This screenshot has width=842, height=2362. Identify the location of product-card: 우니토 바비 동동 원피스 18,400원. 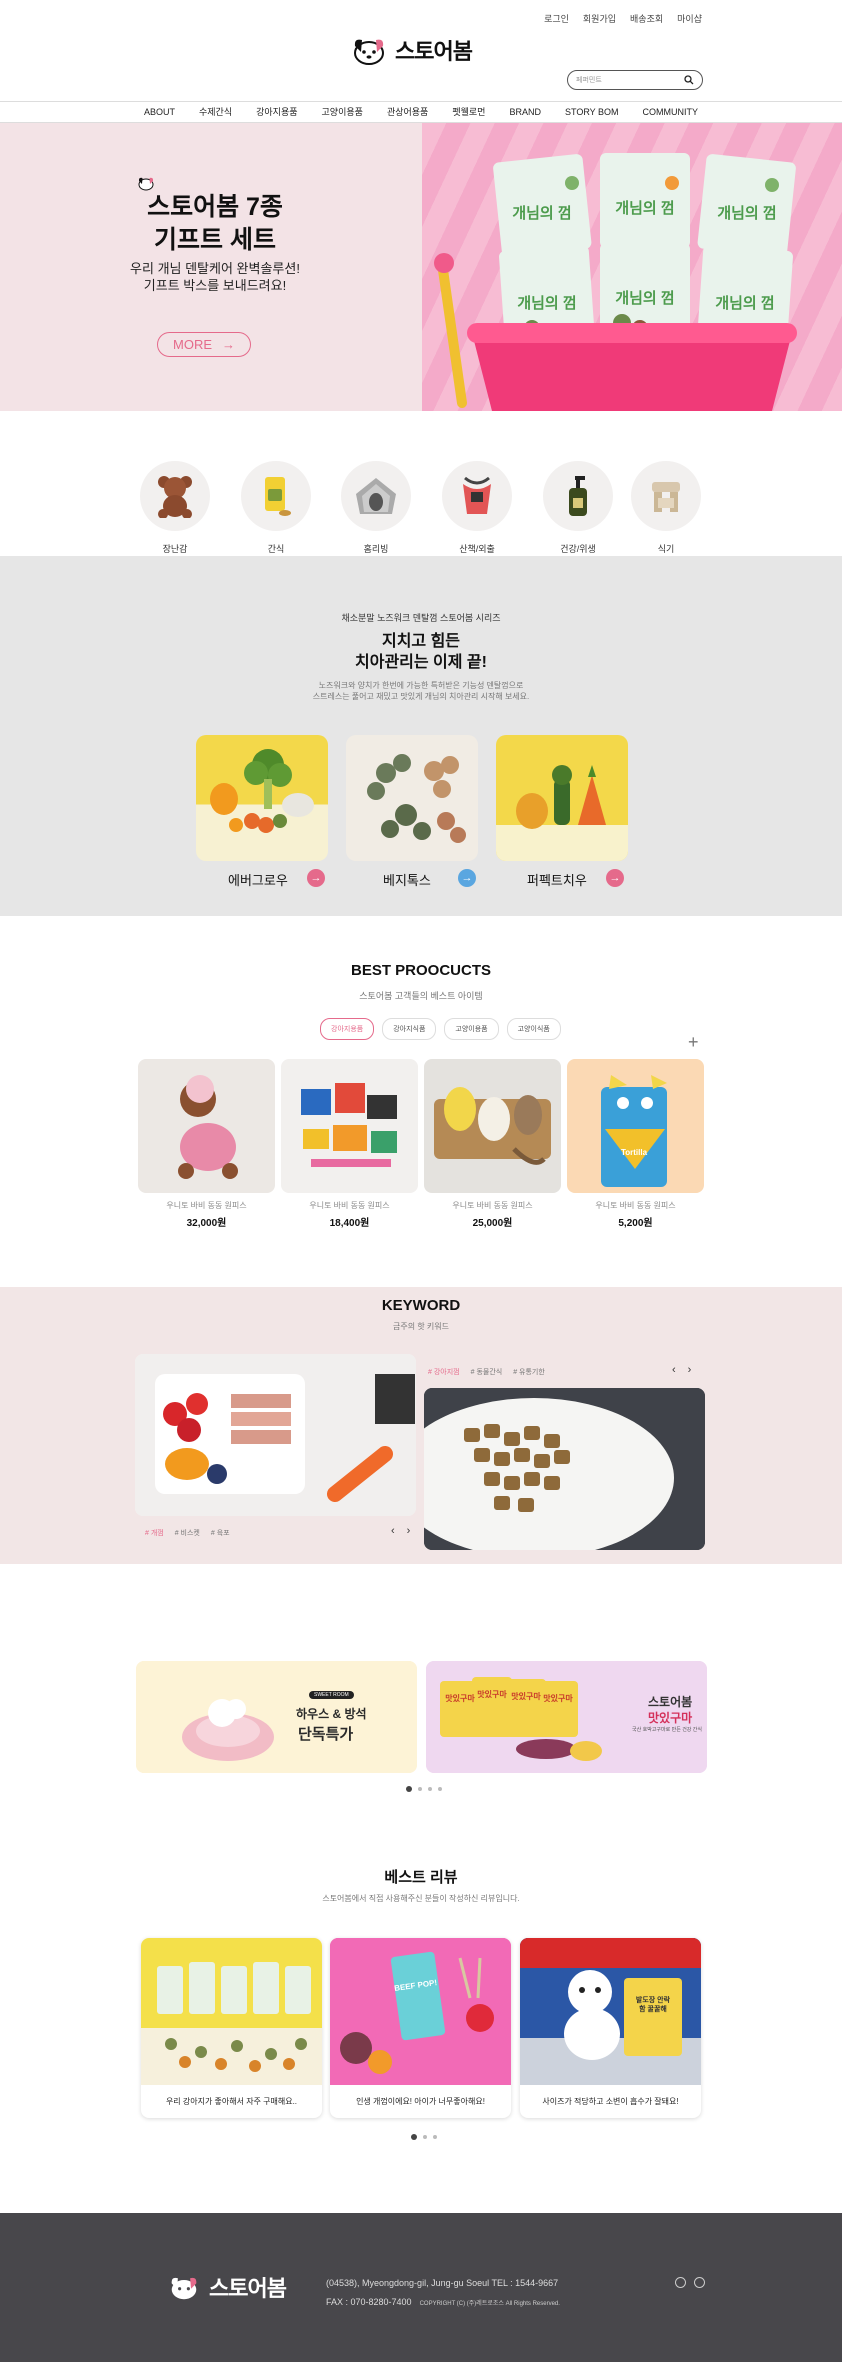
(349, 1144).